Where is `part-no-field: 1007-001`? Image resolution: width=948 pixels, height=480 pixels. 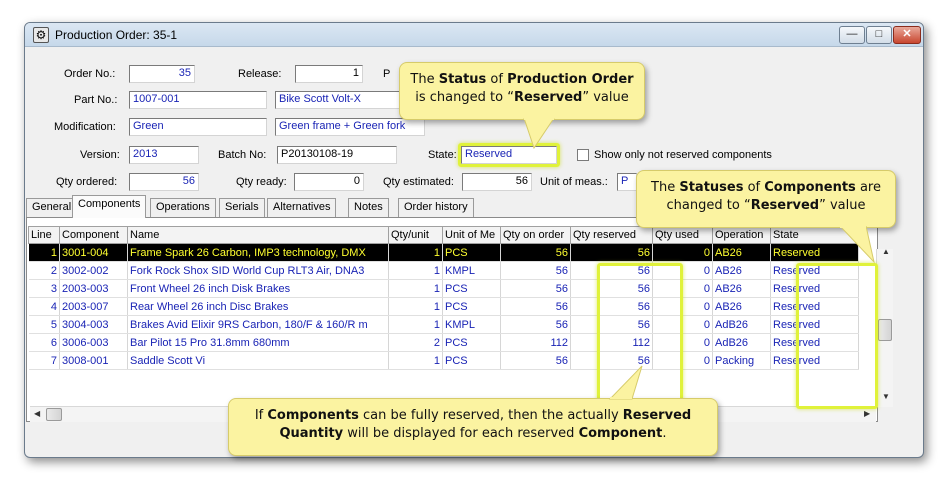
part-no-field: 1007-001 is located at coordinates (198, 100).